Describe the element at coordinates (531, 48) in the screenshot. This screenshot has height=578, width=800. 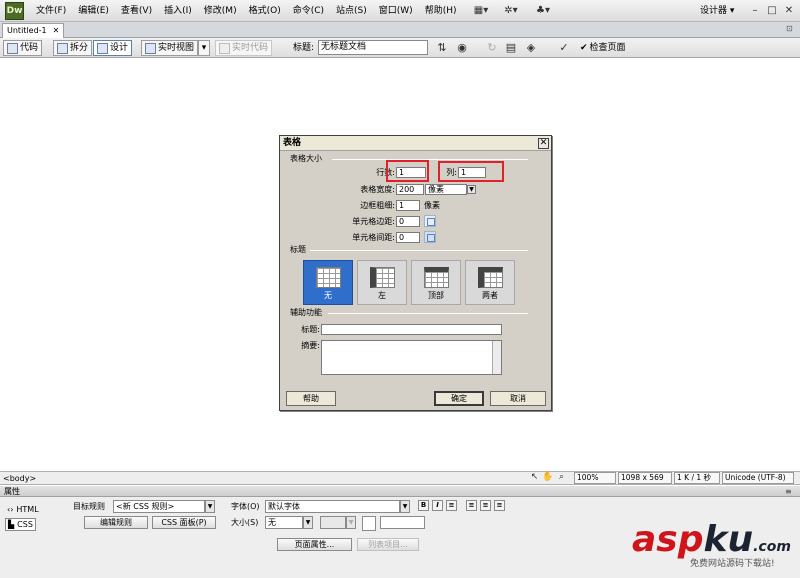
I see `visual-aids-icon: ◈` at that location.